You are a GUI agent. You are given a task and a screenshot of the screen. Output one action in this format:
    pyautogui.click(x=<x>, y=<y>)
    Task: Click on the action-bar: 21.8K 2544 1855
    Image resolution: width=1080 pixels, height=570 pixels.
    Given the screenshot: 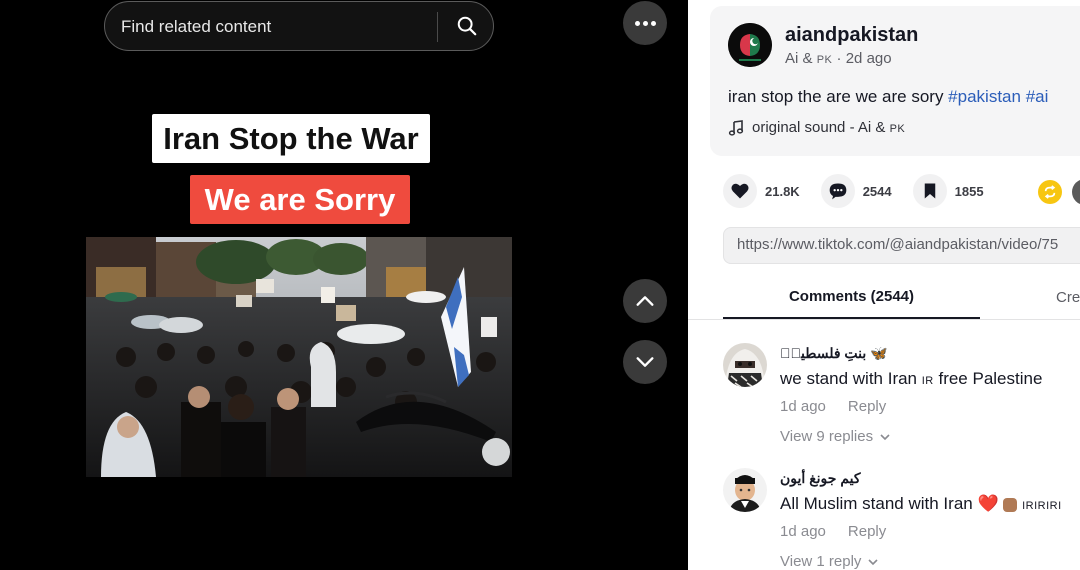 What is the action you would take?
    pyautogui.click(x=864, y=191)
    